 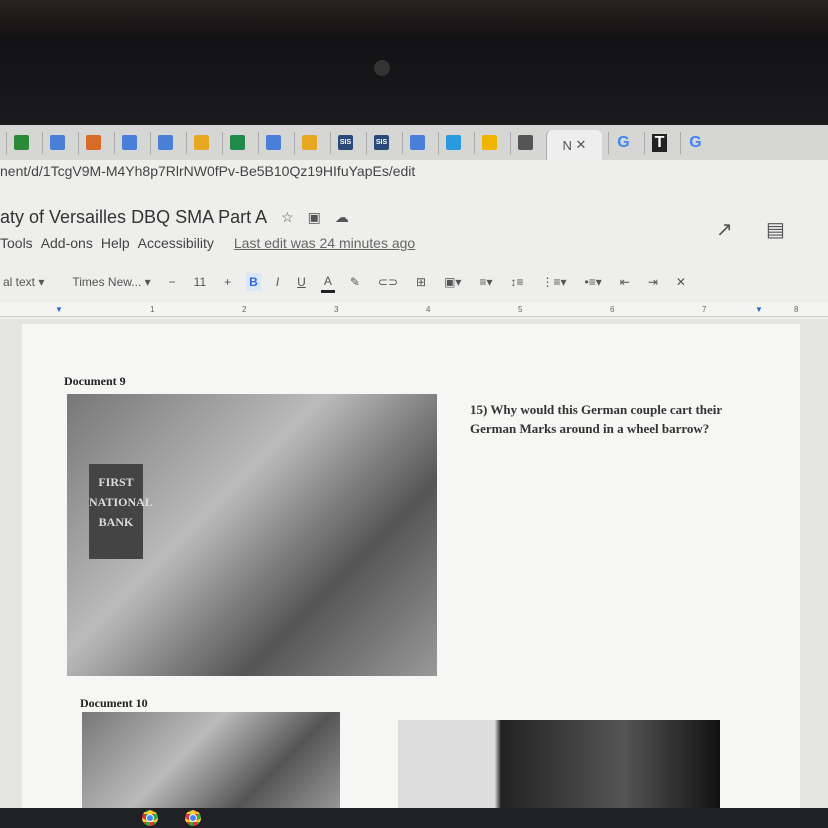 What do you see at coordinates (355, 282) in the screenshot?
I see `highlight-icon: ✎` at bounding box center [355, 282].